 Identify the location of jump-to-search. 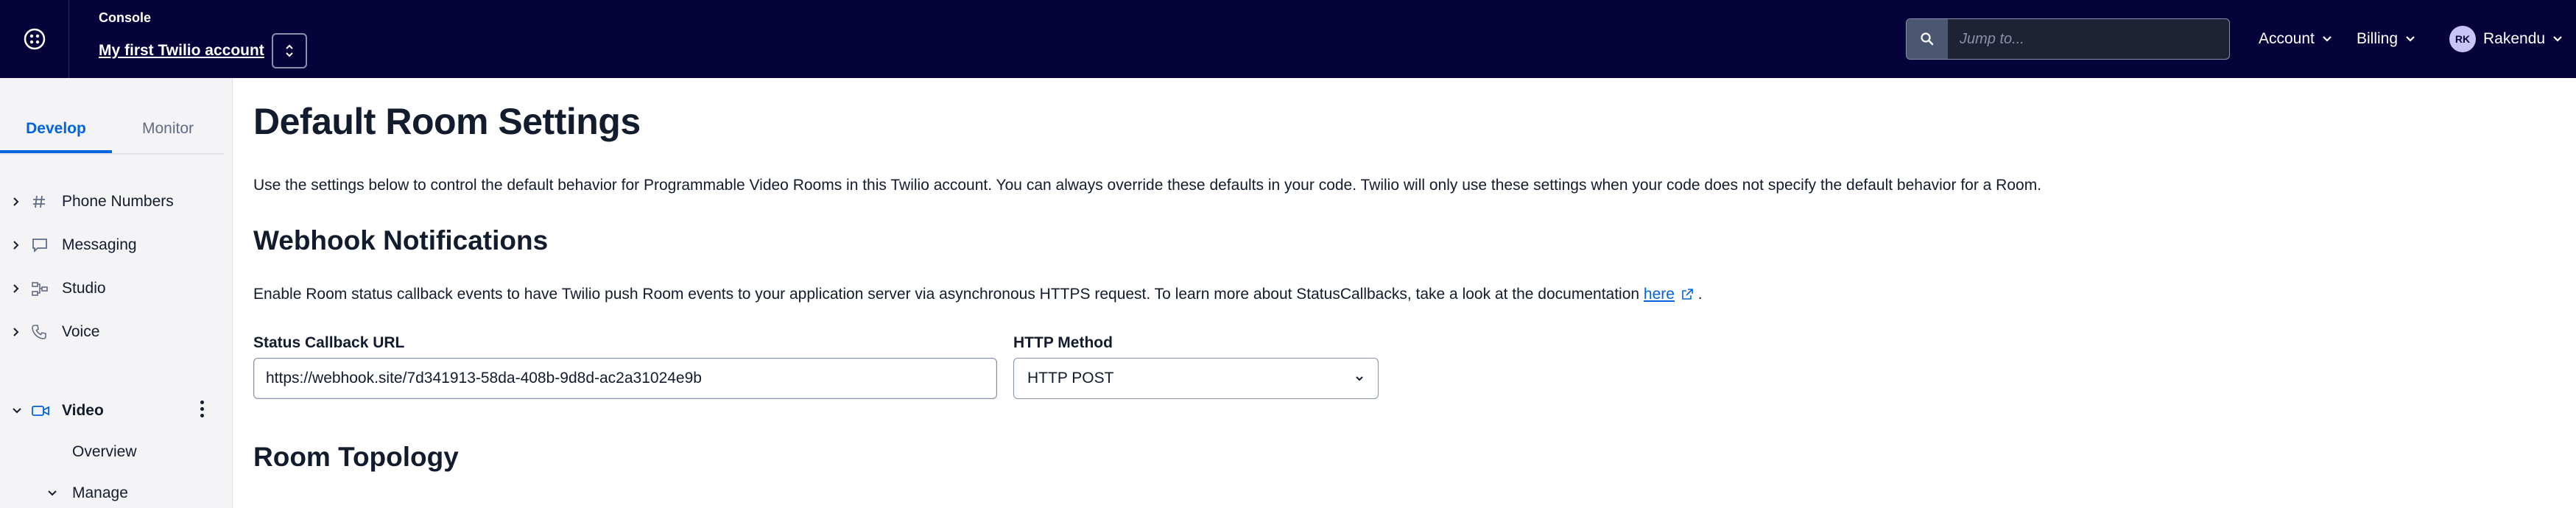
(2068, 39).